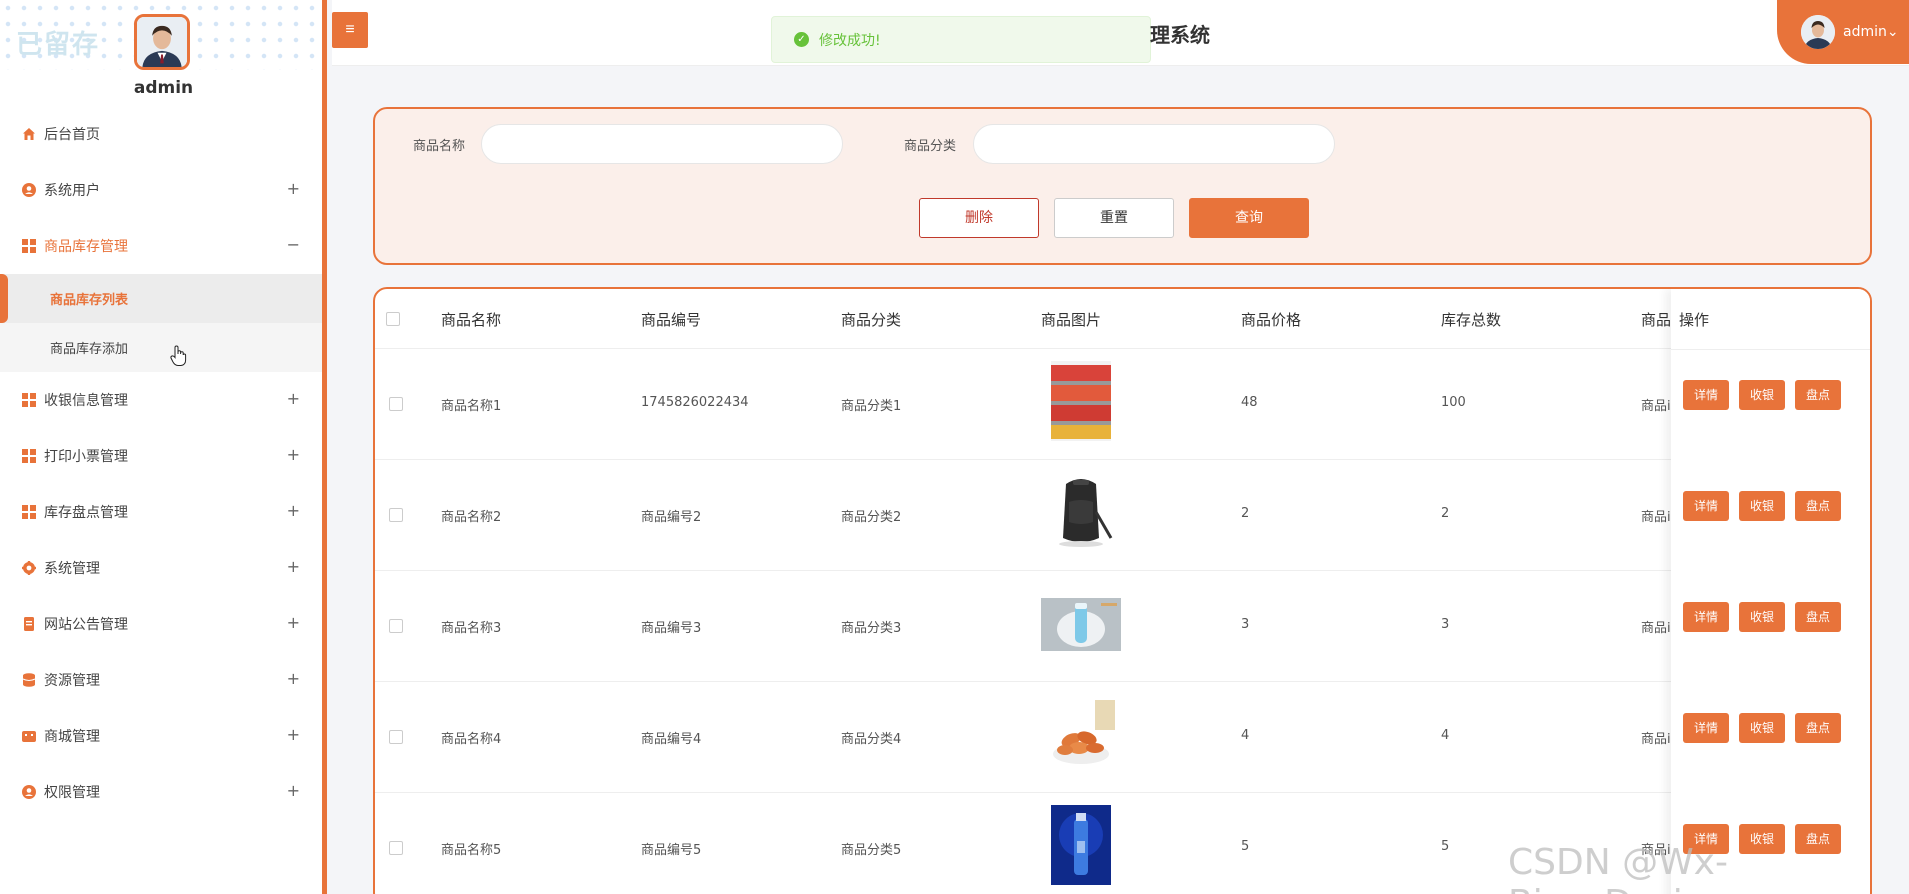 This screenshot has height=894, width=1909. What do you see at coordinates (1122, 626) in the screenshot?
I see `table-row: 商品名称3 商品编号3 商品分类3 3 3 商品i` at bounding box center [1122, 626].